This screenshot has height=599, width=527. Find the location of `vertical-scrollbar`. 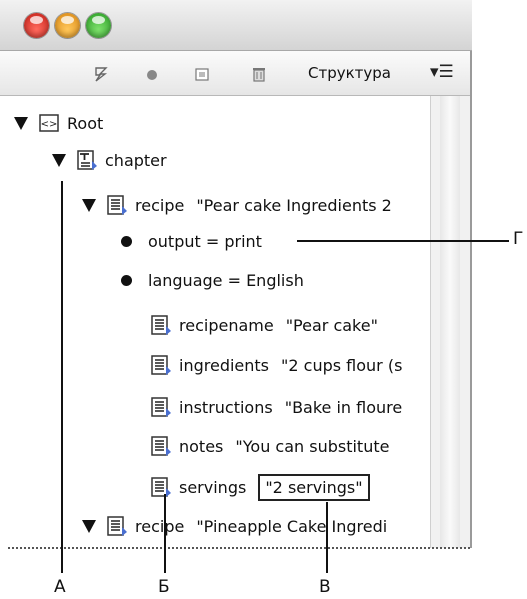

vertical-scrollbar is located at coordinates (450, 322).